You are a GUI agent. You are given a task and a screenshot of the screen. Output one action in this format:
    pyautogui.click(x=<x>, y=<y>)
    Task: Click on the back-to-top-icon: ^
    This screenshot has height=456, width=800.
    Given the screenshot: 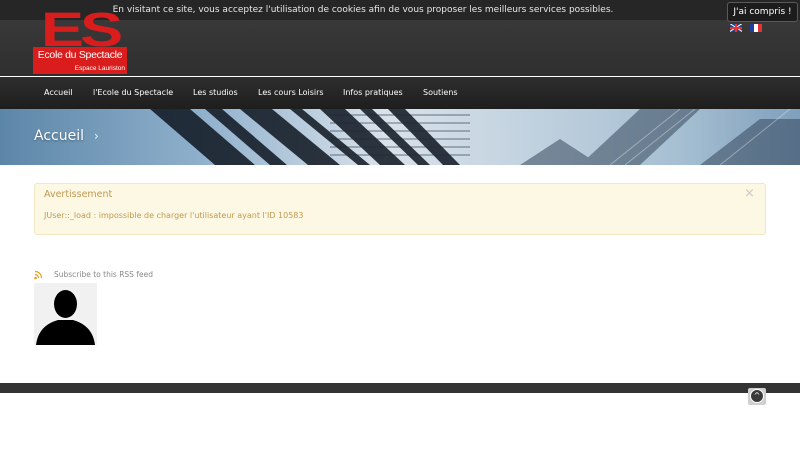 What is the action you would take?
    pyautogui.click(x=757, y=396)
    